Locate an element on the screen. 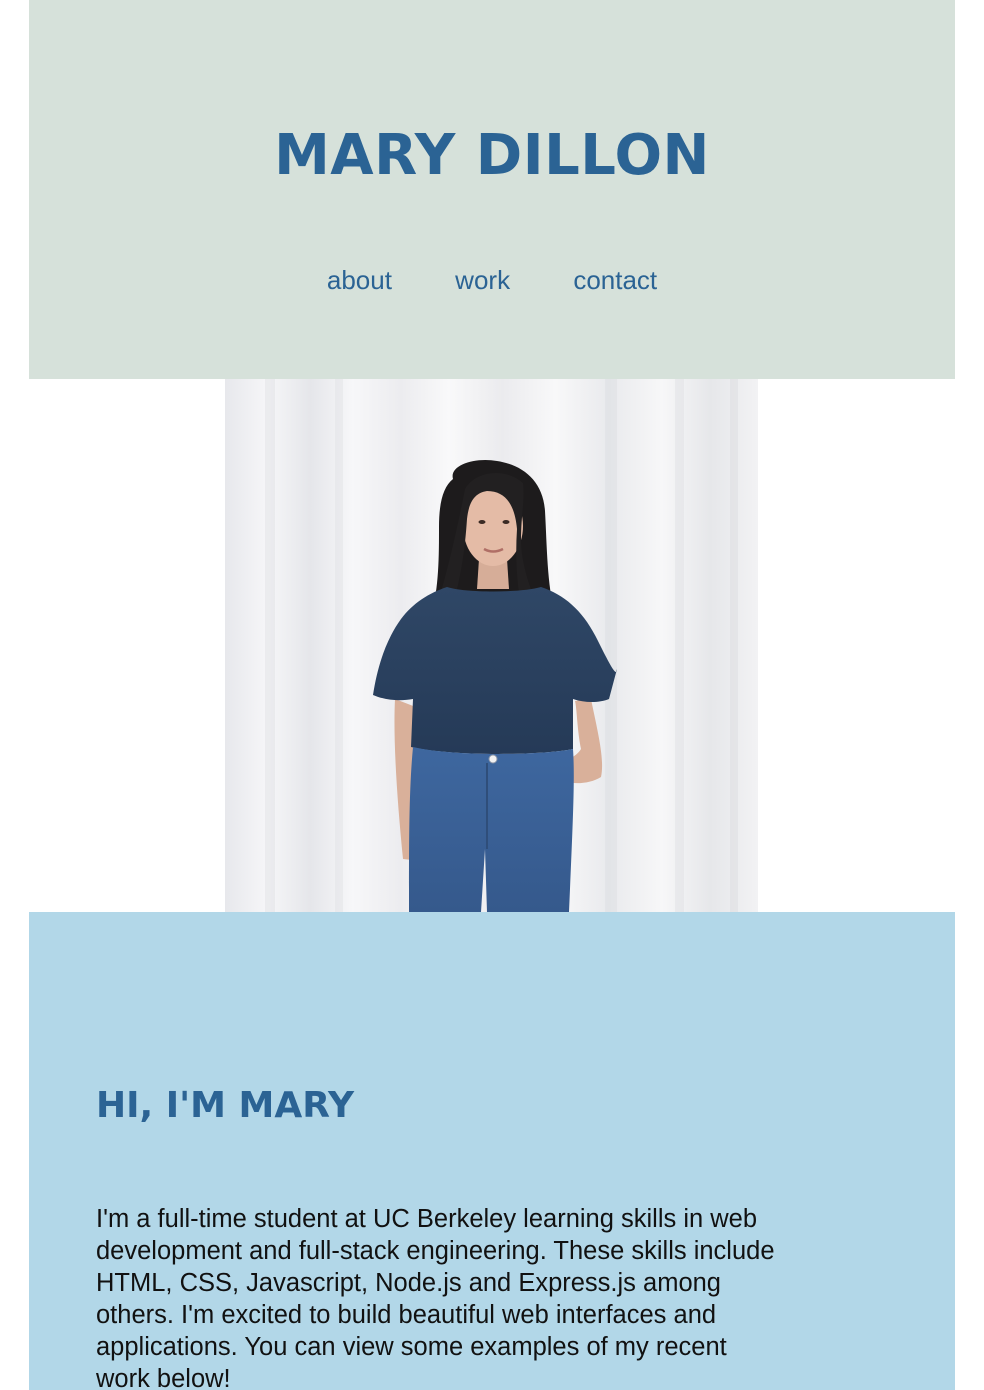 Image resolution: width=984 pixels, height=1390 pixels. nav-link-about: about is located at coordinates (359, 280).